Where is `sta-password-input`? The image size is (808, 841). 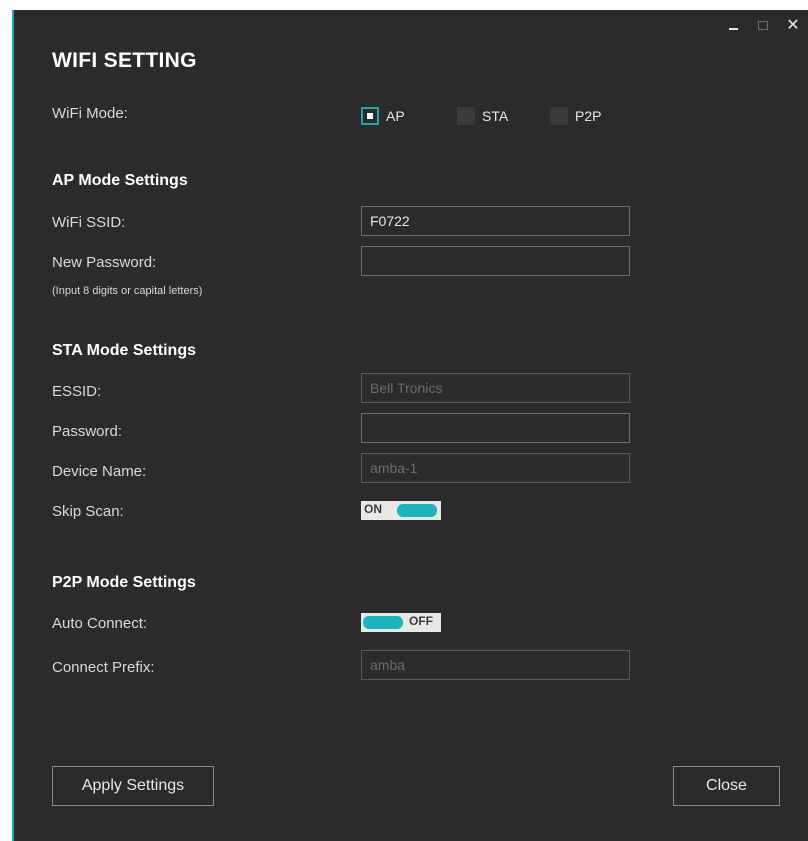 sta-password-input is located at coordinates (495, 428).